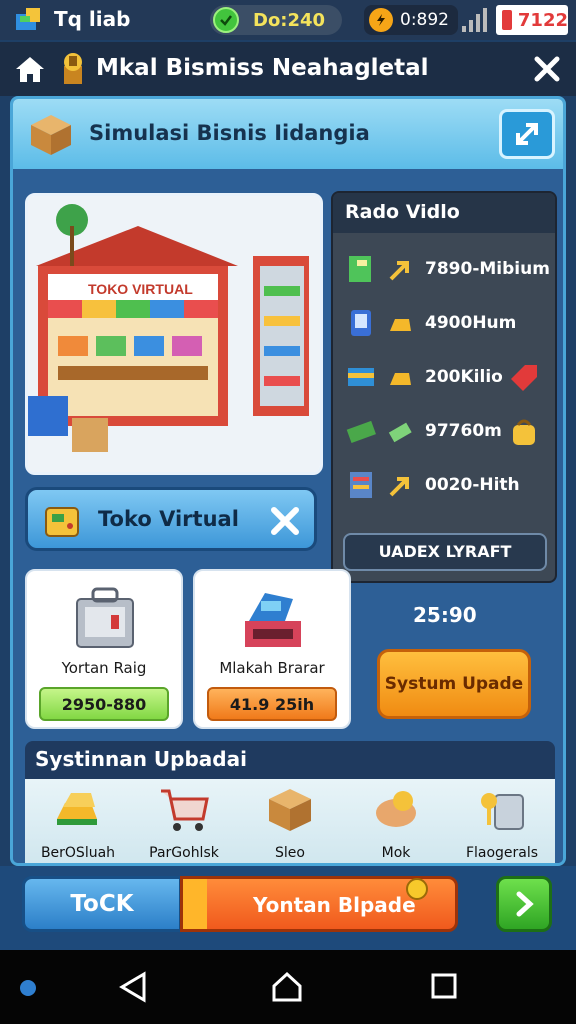 The height and width of the screenshot is (1024, 576). Describe the element at coordinates (51, 135) in the screenshot. I see `cardboard-box-icon` at that location.